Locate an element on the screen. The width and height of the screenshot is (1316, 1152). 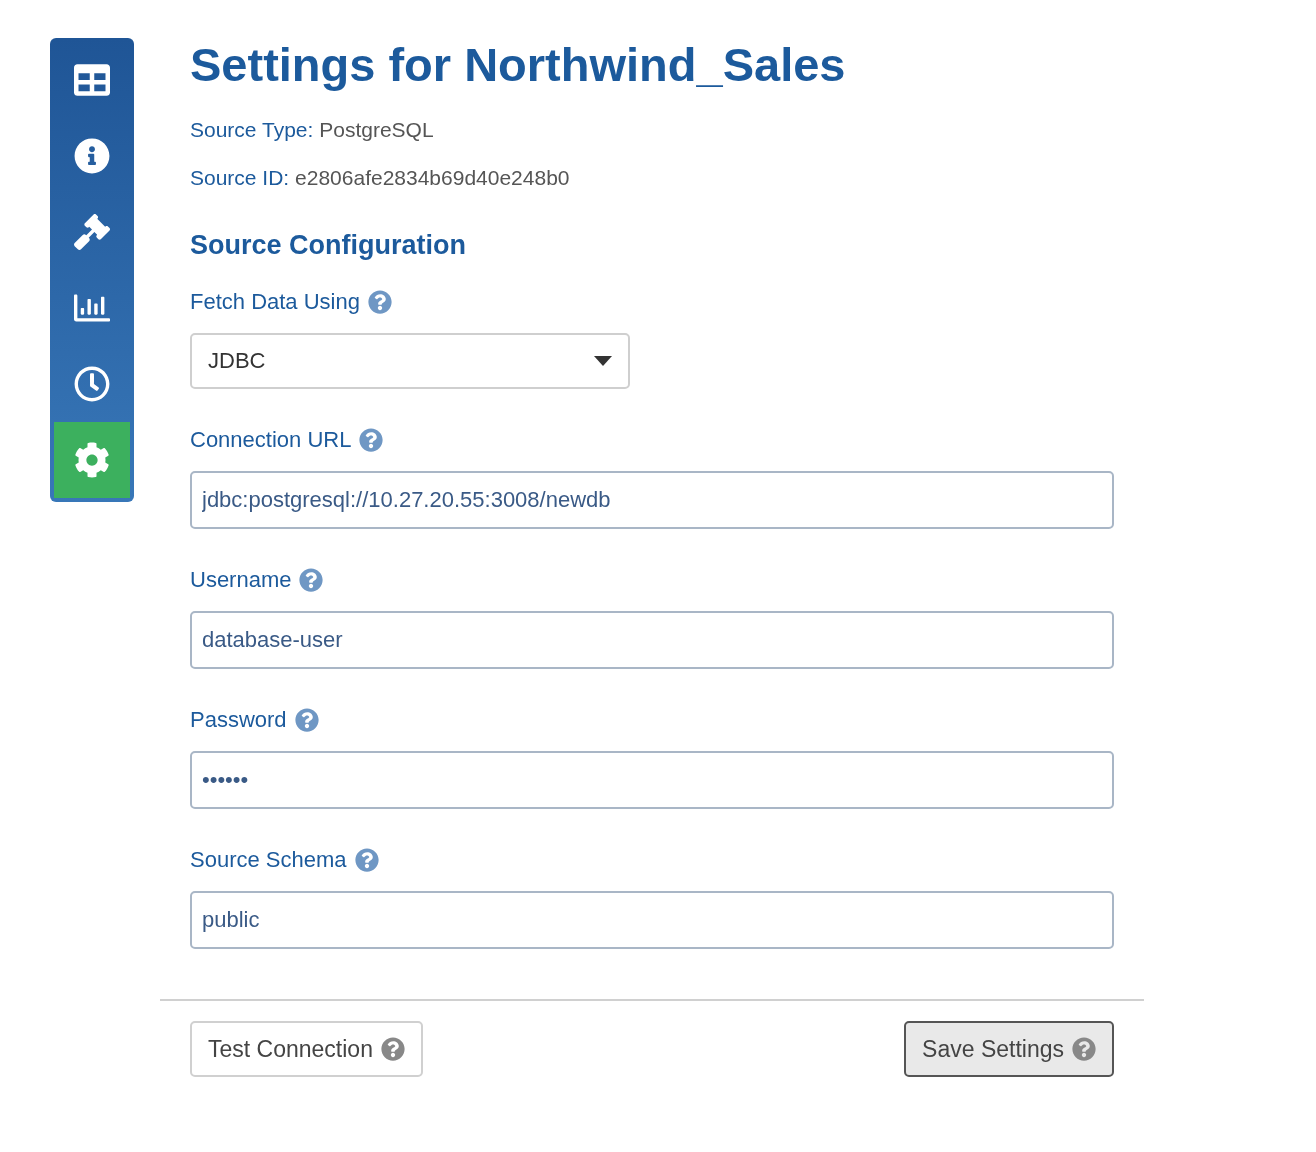
field-label: Username is located at coordinates (241, 580).